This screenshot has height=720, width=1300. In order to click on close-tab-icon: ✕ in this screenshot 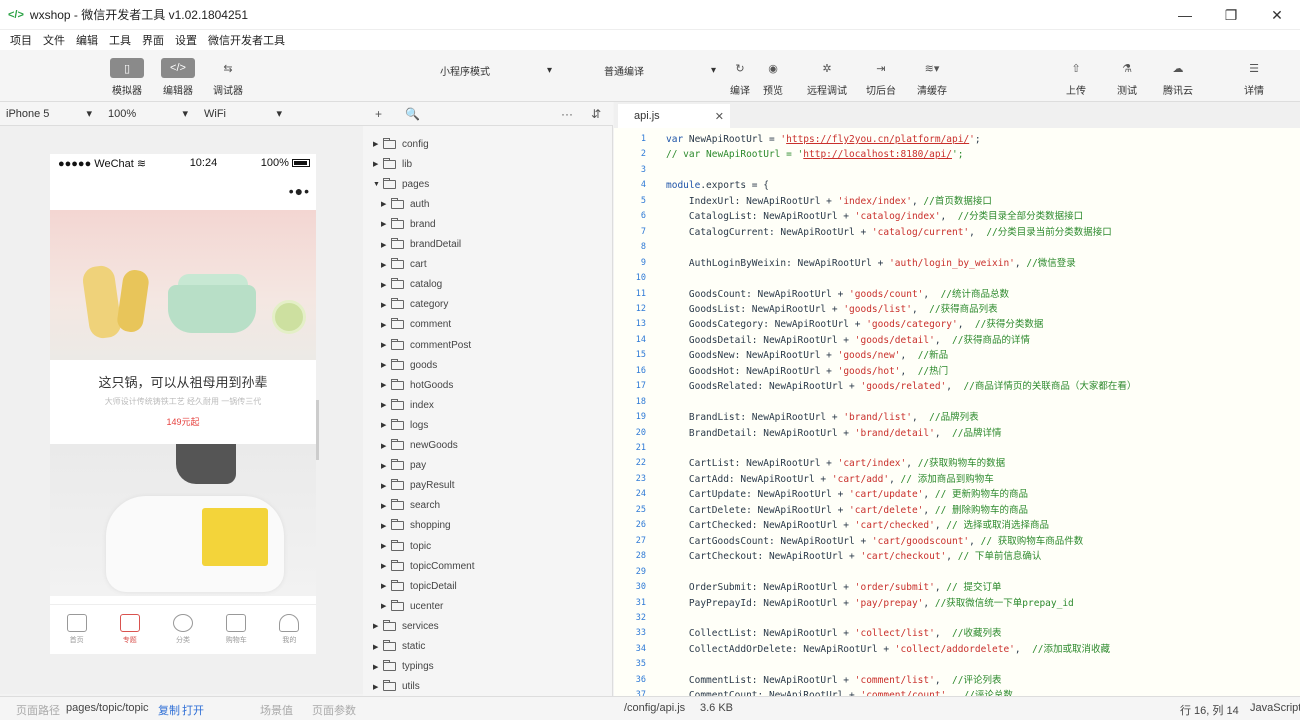, I will do `click(719, 116)`.